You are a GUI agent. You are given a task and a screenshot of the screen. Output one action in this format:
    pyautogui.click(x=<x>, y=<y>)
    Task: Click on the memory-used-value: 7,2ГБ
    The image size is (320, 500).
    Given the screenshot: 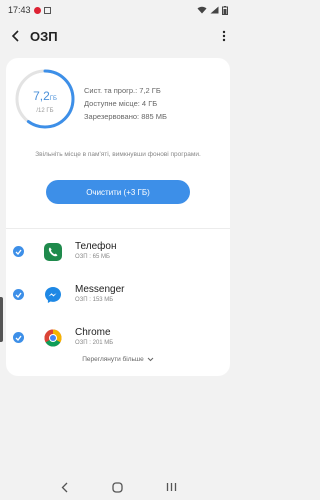 What is the action you would take?
    pyautogui.click(x=45, y=96)
    